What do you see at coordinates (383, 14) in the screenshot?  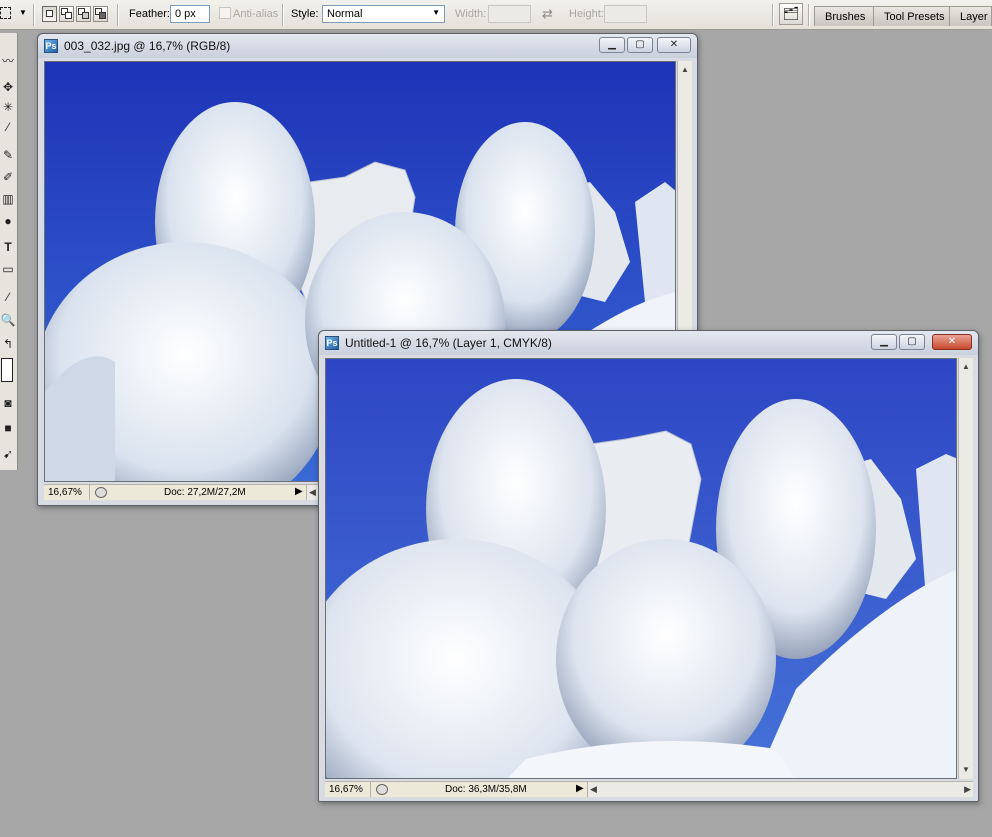 I see `style-select: Normal ▼` at bounding box center [383, 14].